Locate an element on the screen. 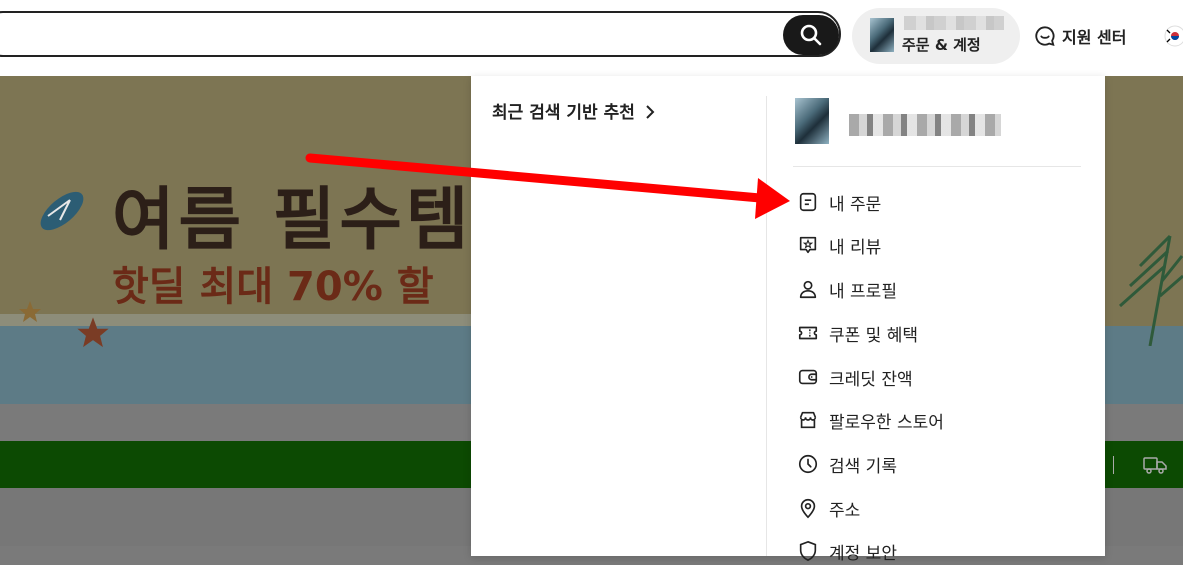 Image resolution: width=1183 pixels, height=565 pixels. menu-item-label: 내 주문 is located at coordinates (855, 204).